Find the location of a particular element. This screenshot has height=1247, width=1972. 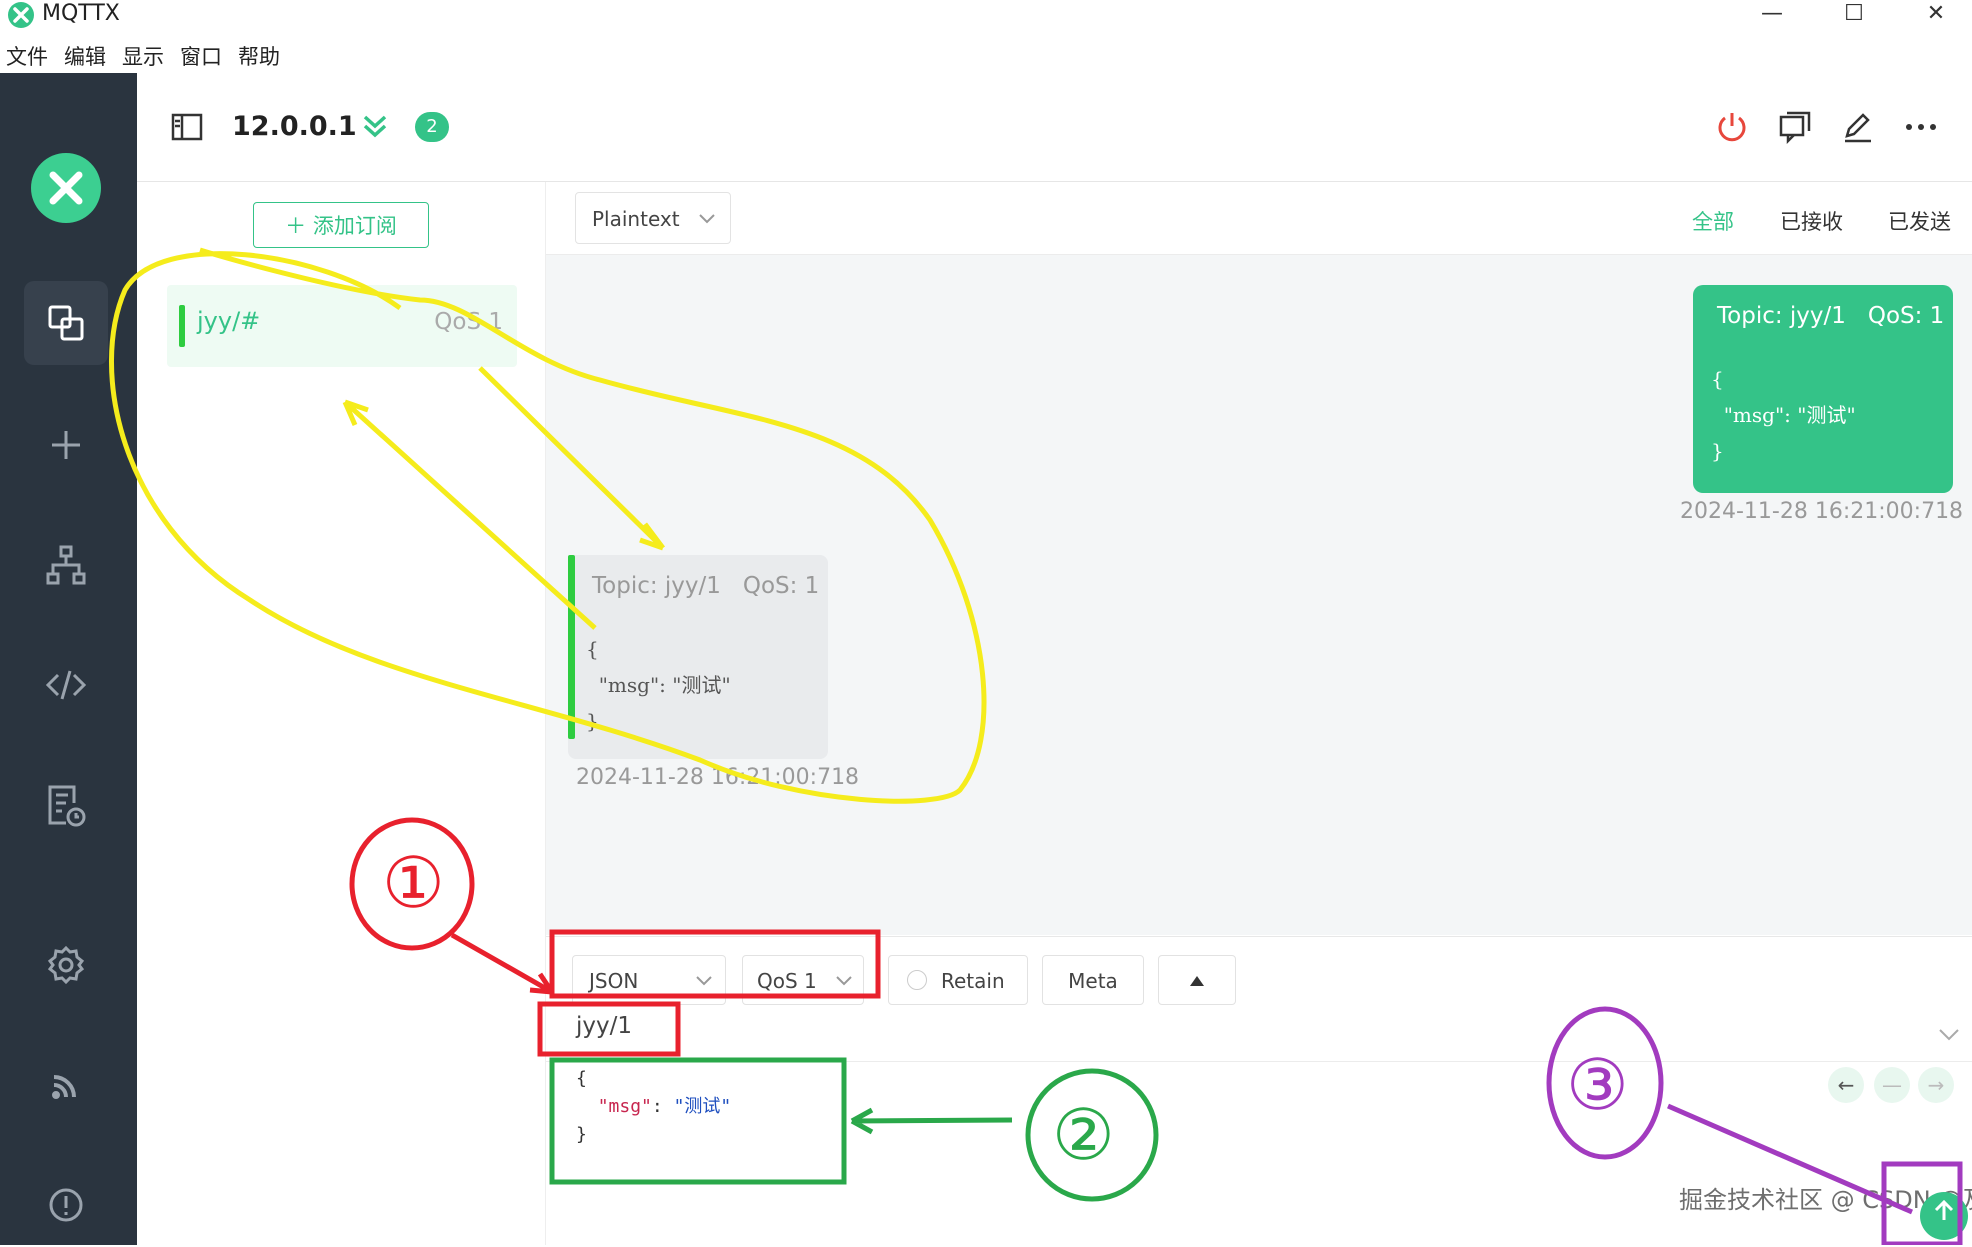

sidebar-toggle-icon is located at coordinates (187, 127).